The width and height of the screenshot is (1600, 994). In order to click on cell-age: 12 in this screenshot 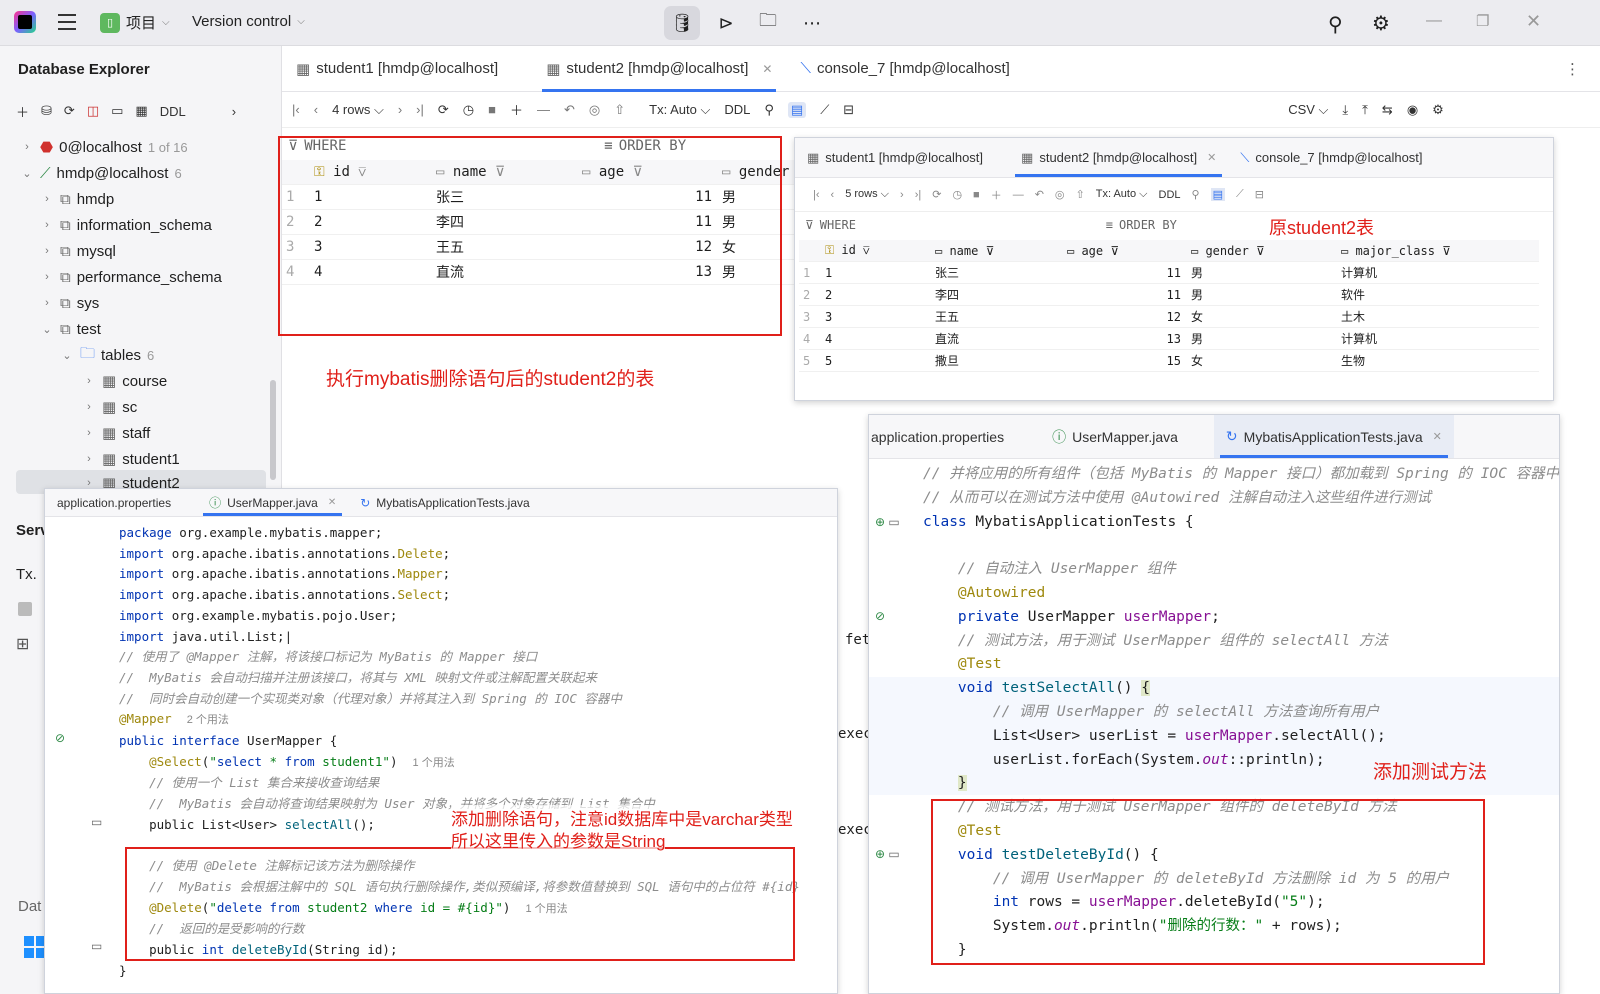, I will do `click(1125, 317)`.